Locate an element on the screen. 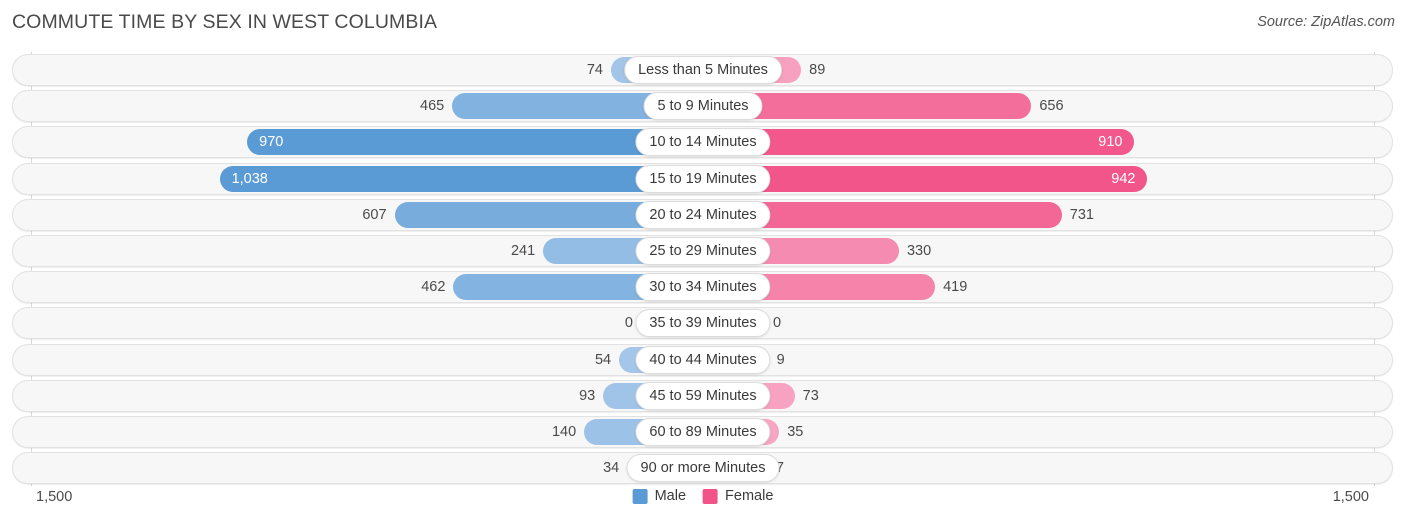 The width and height of the screenshot is (1406, 523). bar-male is located at coordinates (461, 178).